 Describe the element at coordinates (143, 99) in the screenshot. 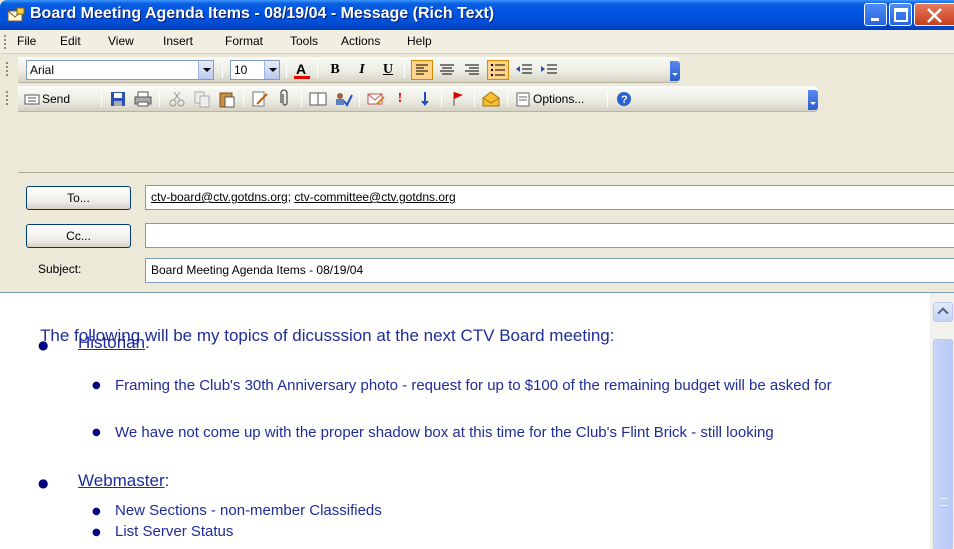

I see `print-button` at that location.